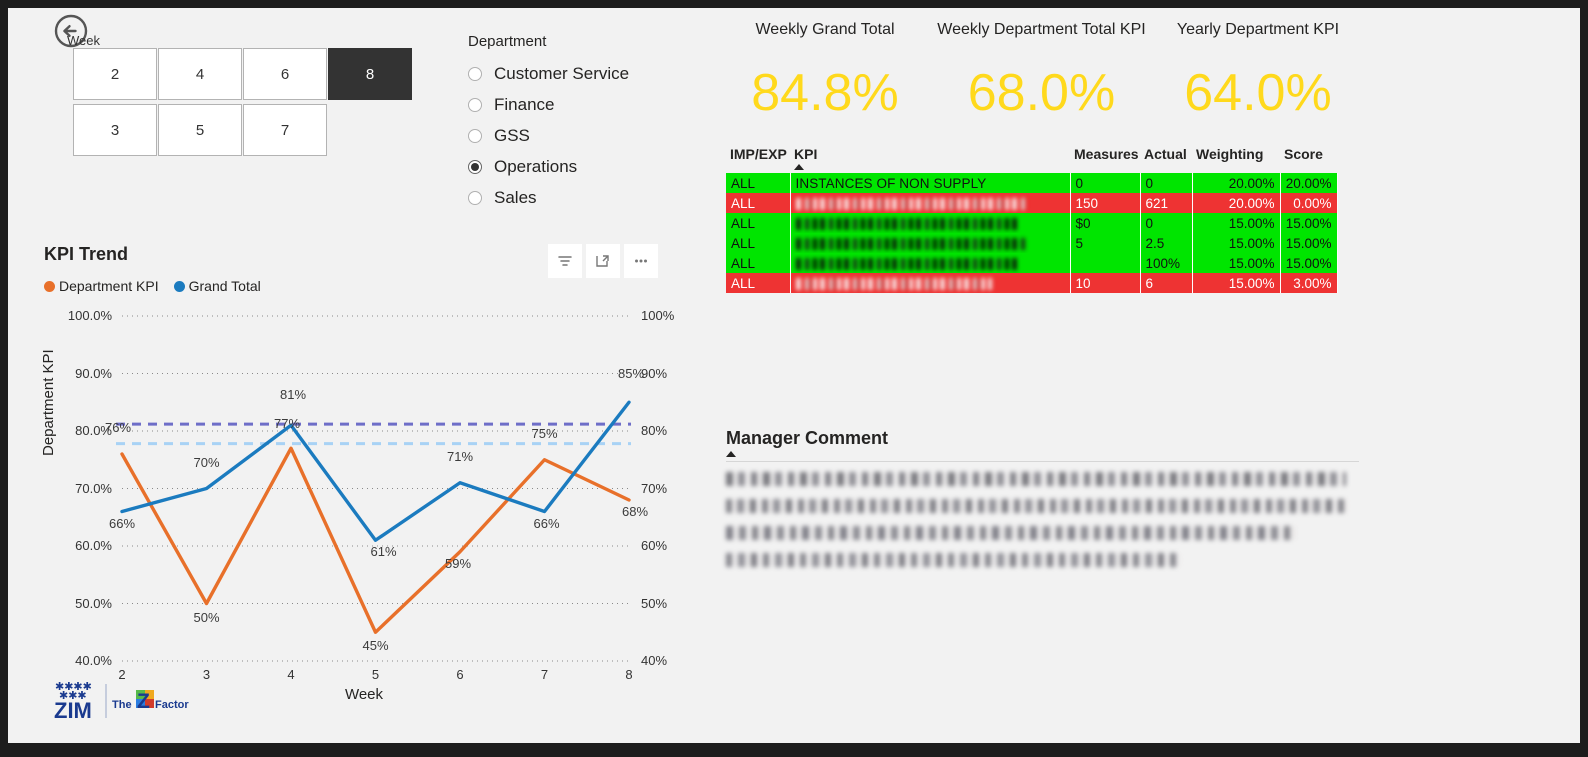 This screenshot has width=1588, height=757. I want to click on svg-text: Factor, so click(172, 705).